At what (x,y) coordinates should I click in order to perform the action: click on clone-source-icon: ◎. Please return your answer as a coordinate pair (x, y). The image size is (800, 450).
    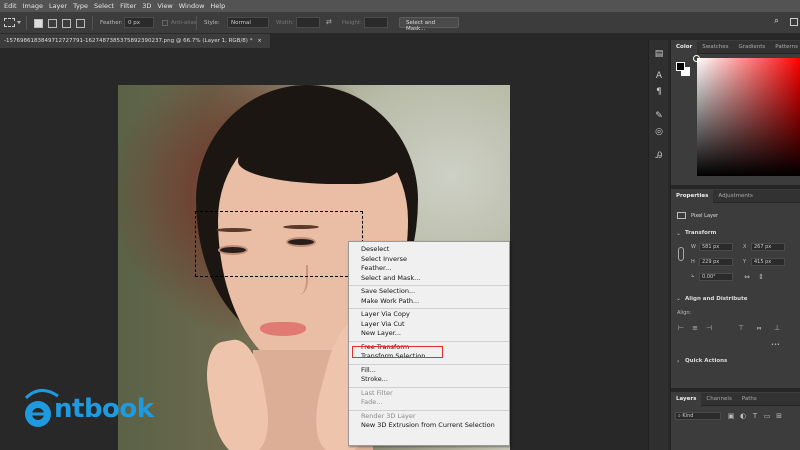
    Looking at the image, I should click on (659, 132).